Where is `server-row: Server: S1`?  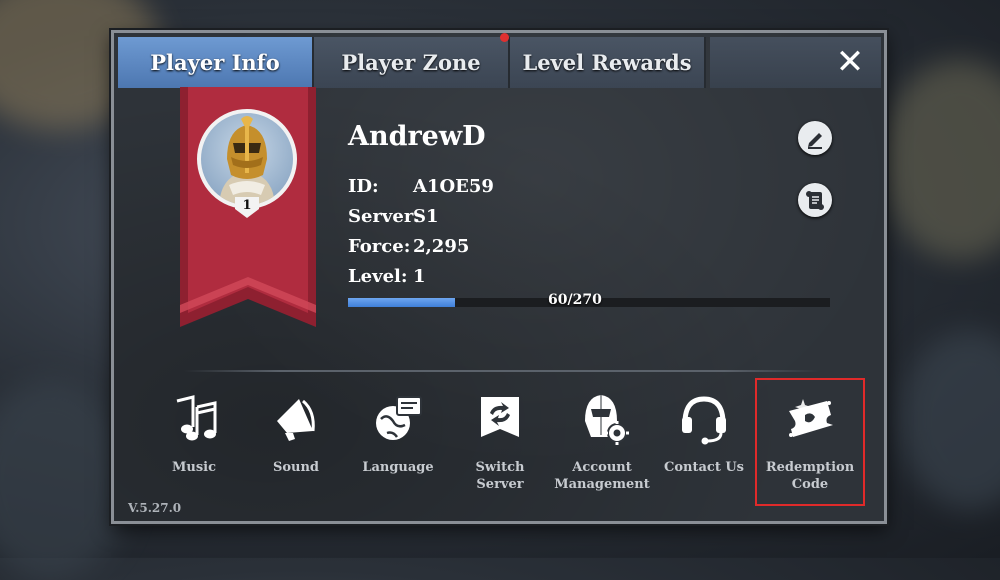 server-row: Server: S1 is located at coordinates (393, 216).